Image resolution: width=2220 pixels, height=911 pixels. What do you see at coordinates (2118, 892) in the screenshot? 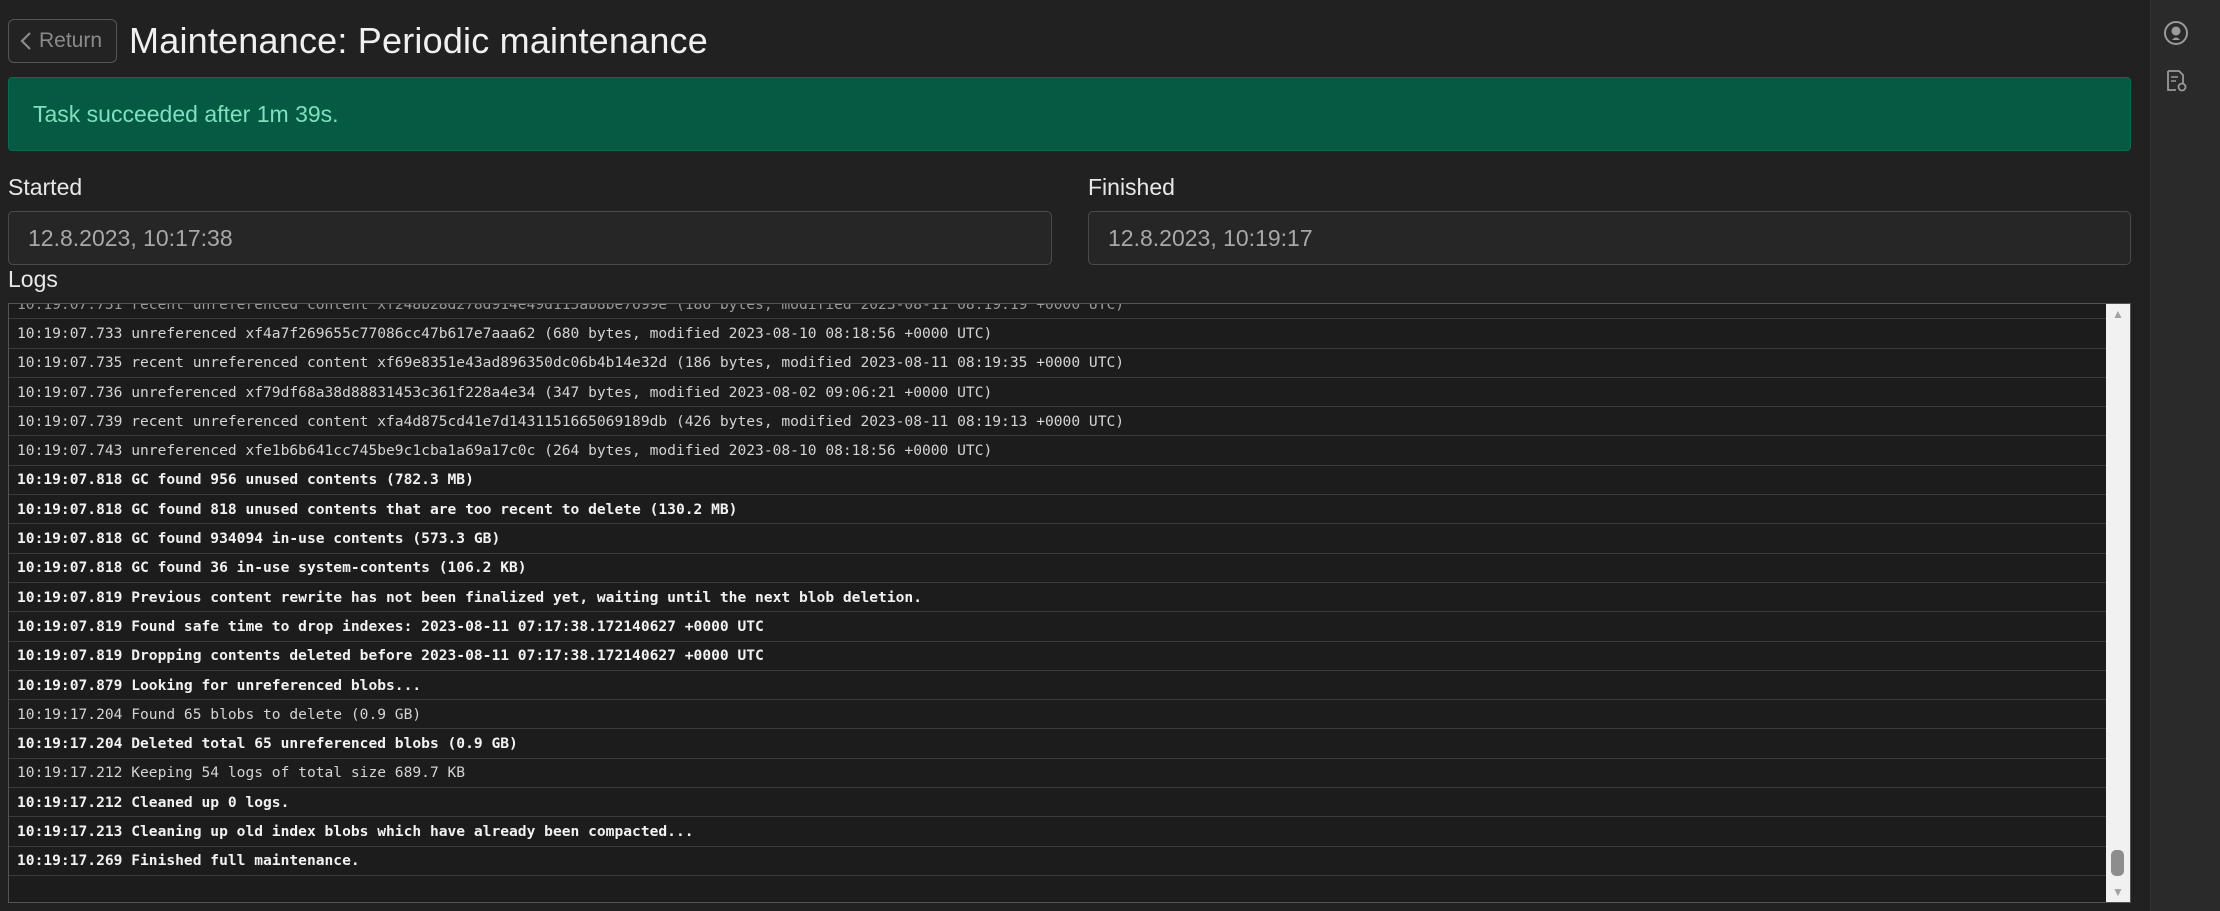
I see `arrow-down-icon: ▼` at bounding box center [2118, 892].